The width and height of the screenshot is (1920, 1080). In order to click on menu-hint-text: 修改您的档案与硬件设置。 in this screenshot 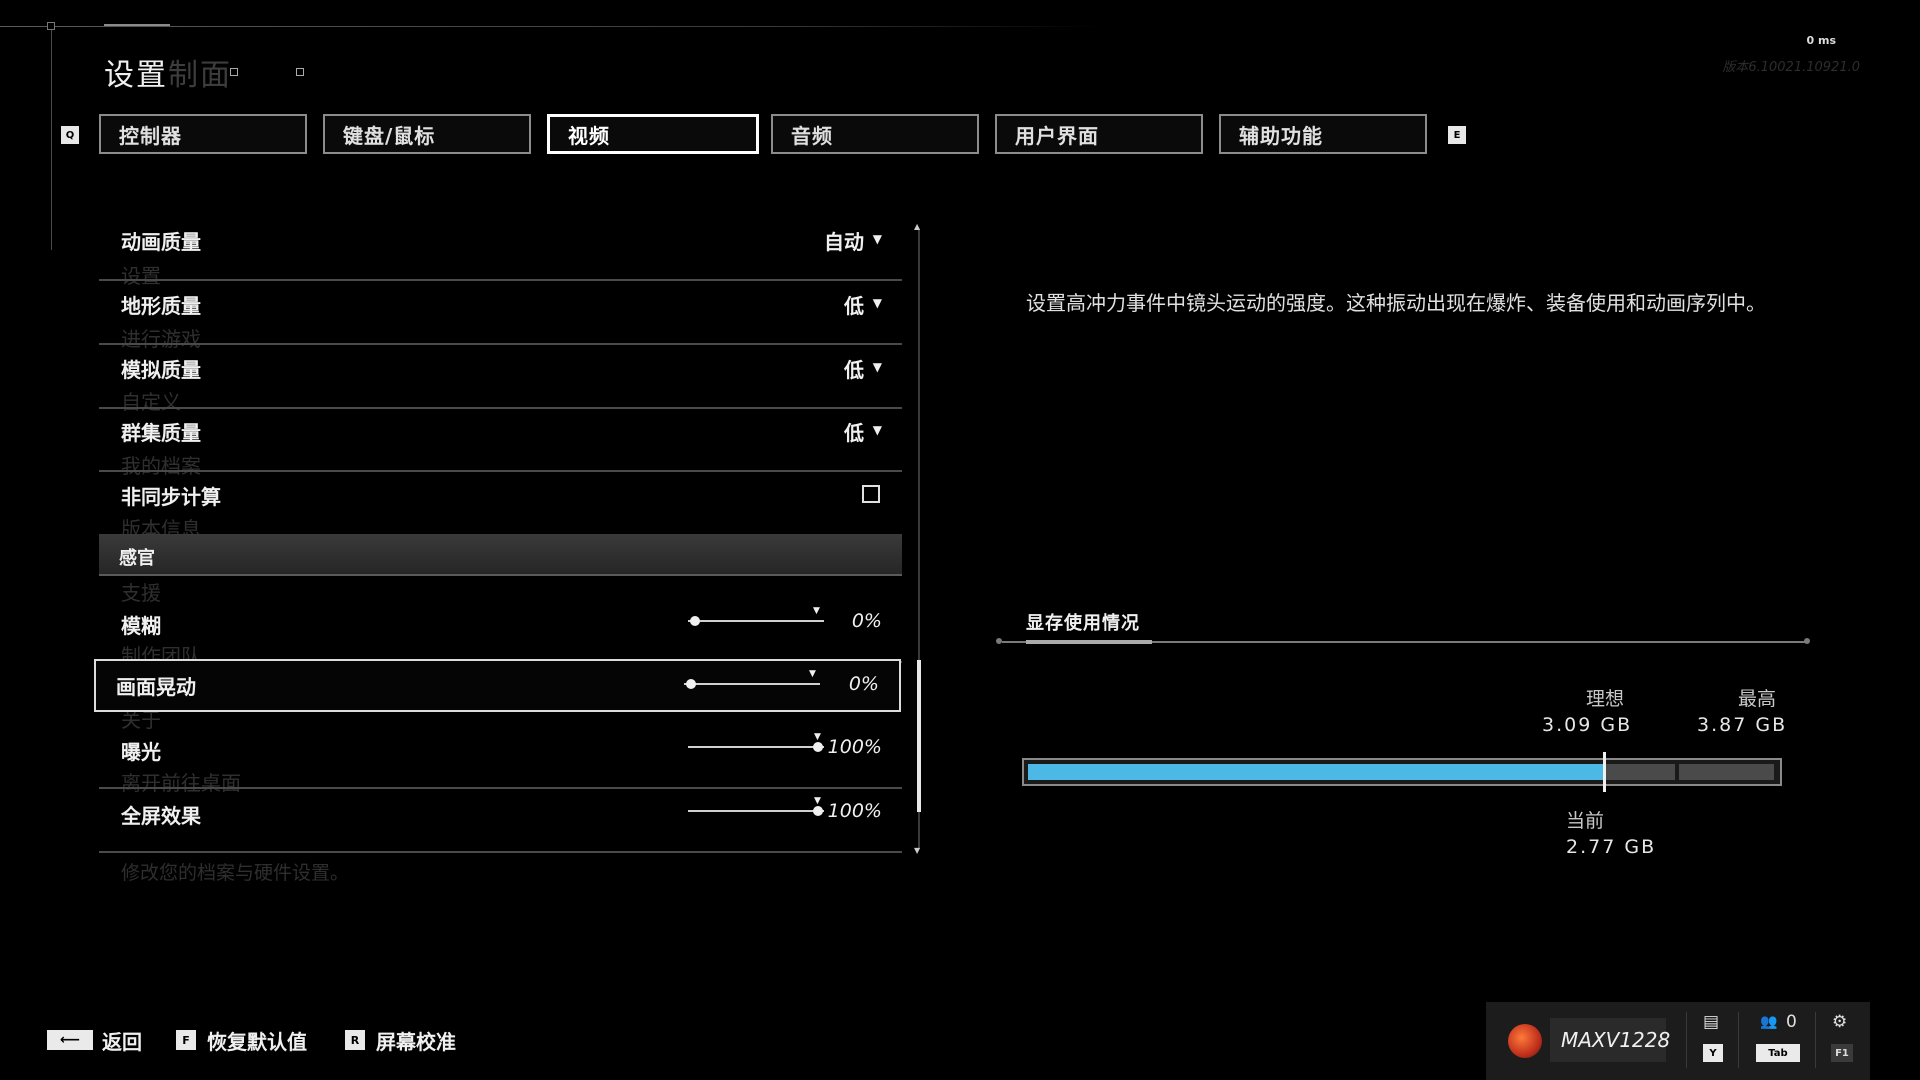, I will do `click(235, 873)`.